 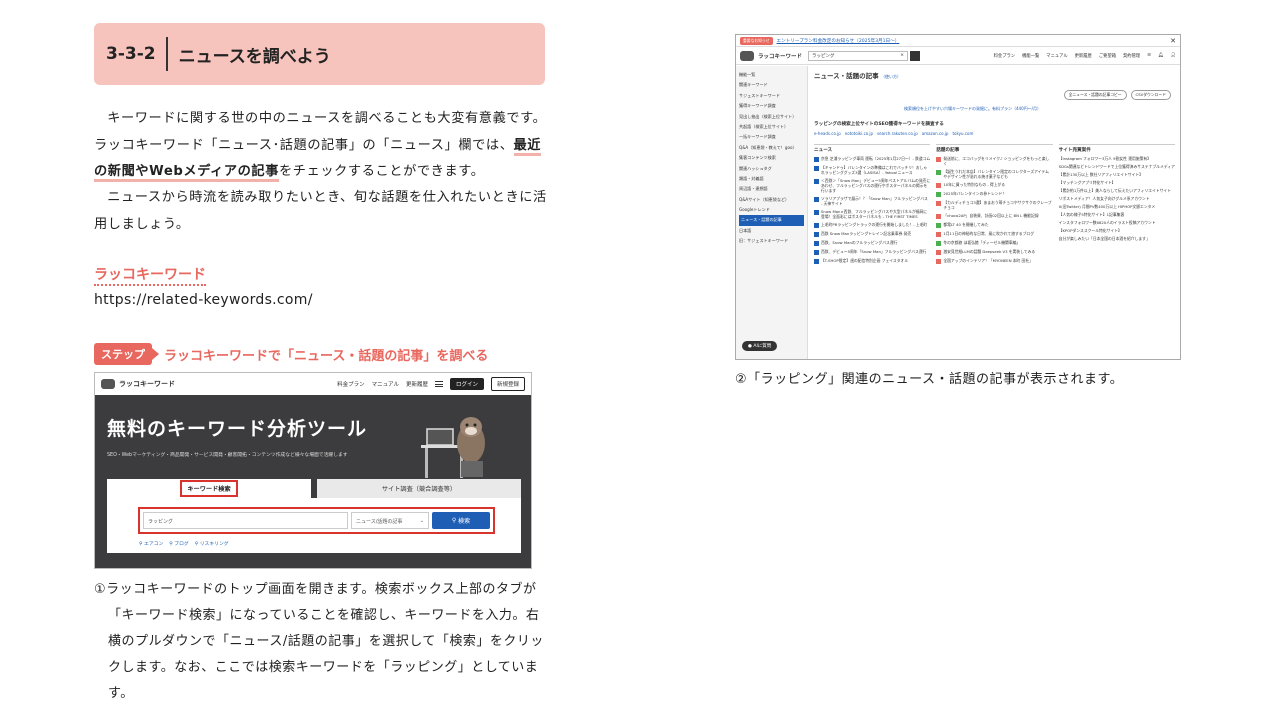 What do you see at coordinates (1117, 238) in the screenshot?
I see `ranking-item: 自分が楽しみたい「日本全国の日本酒を紹介します」` at bounding box center [1117, 238].